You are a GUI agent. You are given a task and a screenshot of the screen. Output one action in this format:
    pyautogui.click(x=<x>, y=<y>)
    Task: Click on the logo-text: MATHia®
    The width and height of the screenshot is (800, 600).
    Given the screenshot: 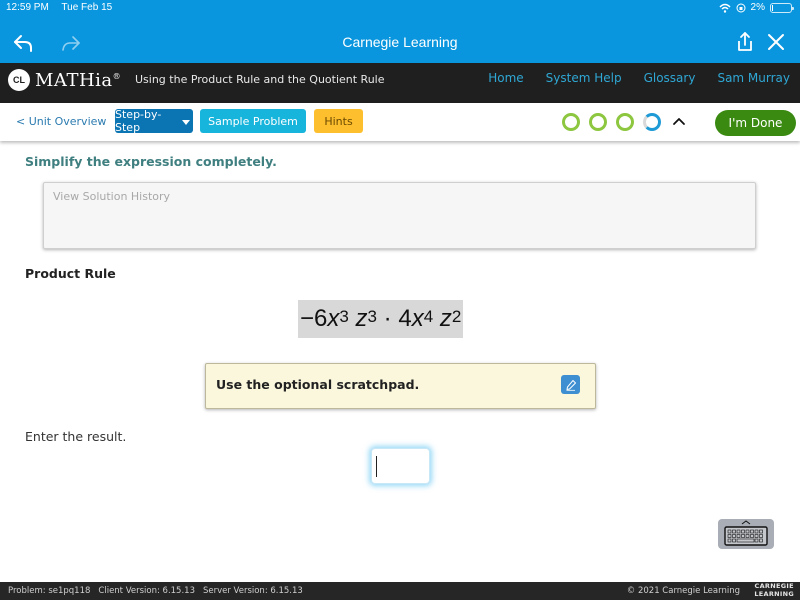 What is the action you would take?
    pyautogui.click(x=78, y=80)
    